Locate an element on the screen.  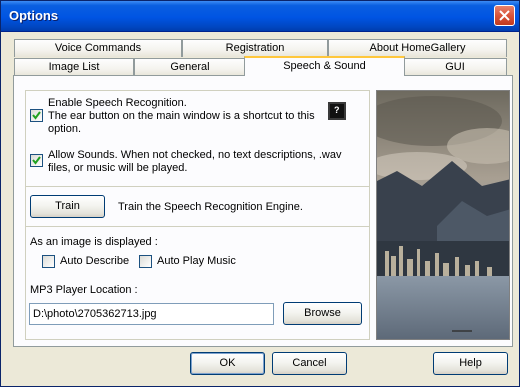
train-description: Train the Speech Recognition Engine. is located at coordinates (210, 207).